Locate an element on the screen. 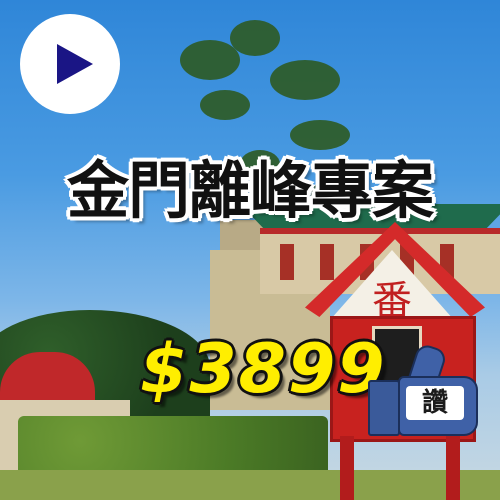  ground is located at coordinates (250, 485).